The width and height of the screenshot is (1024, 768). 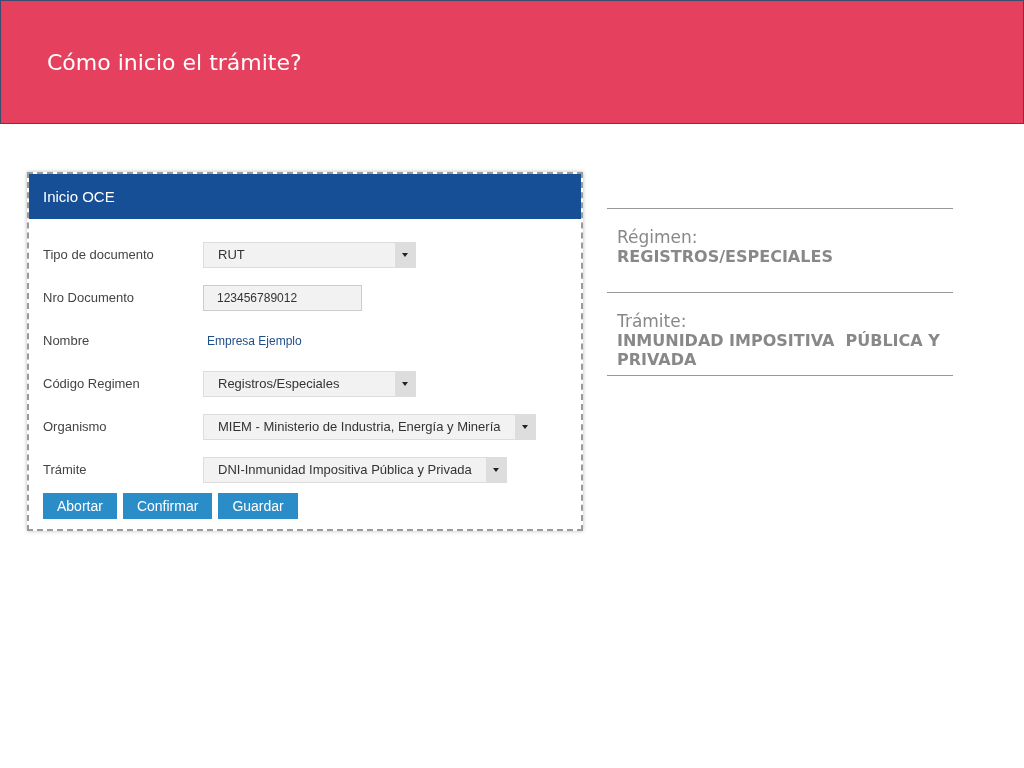 What do you see at coordinates (779, 350) in the screenshot?
I see `summary-value: INMUNIDAD IMPOSITIVA PÚBLICA Y PRIVADA` at bounding box center [779, 350].